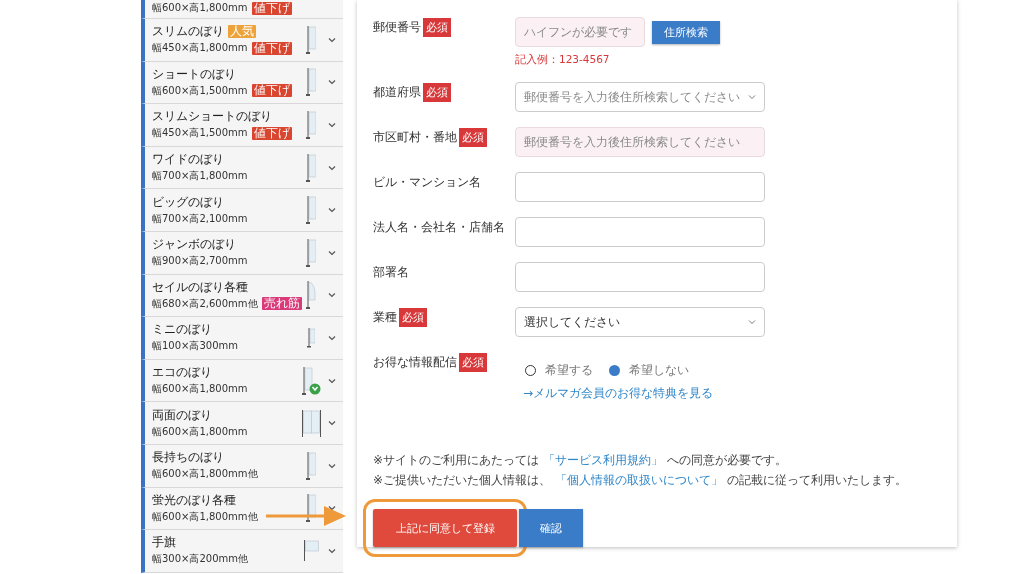 The height and width of the screenshot is (574, 1024). What do you see at coordinates (188, 202) in the screenshot?
I see `item-title: ビッグのぼり` at bounding box center [188, 202].